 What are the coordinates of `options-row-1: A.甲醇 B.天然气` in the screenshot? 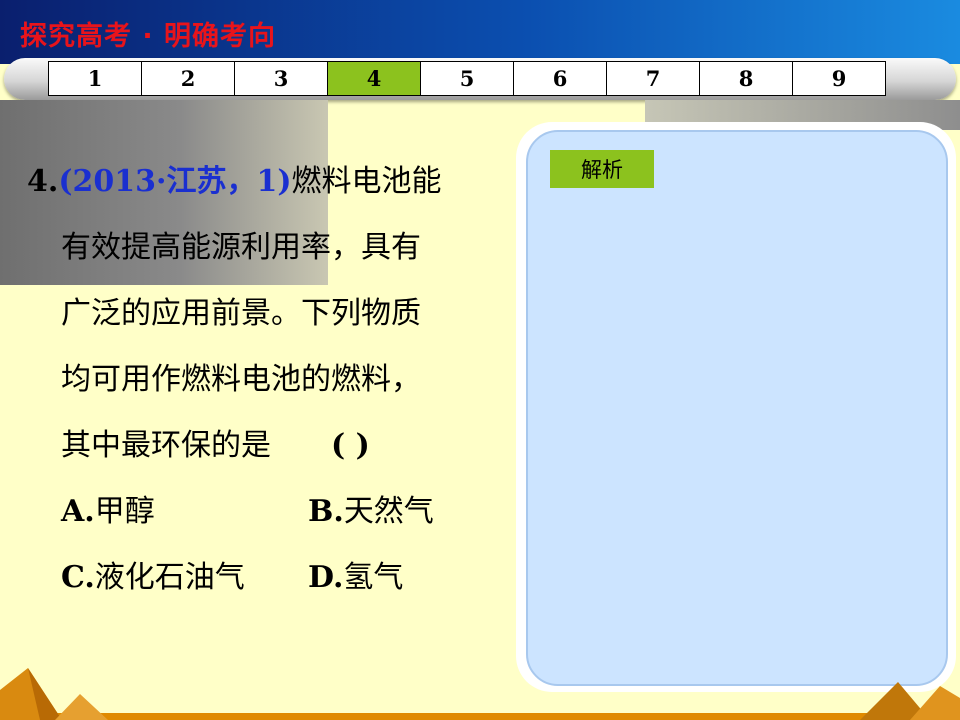 It's located at (252, 512).